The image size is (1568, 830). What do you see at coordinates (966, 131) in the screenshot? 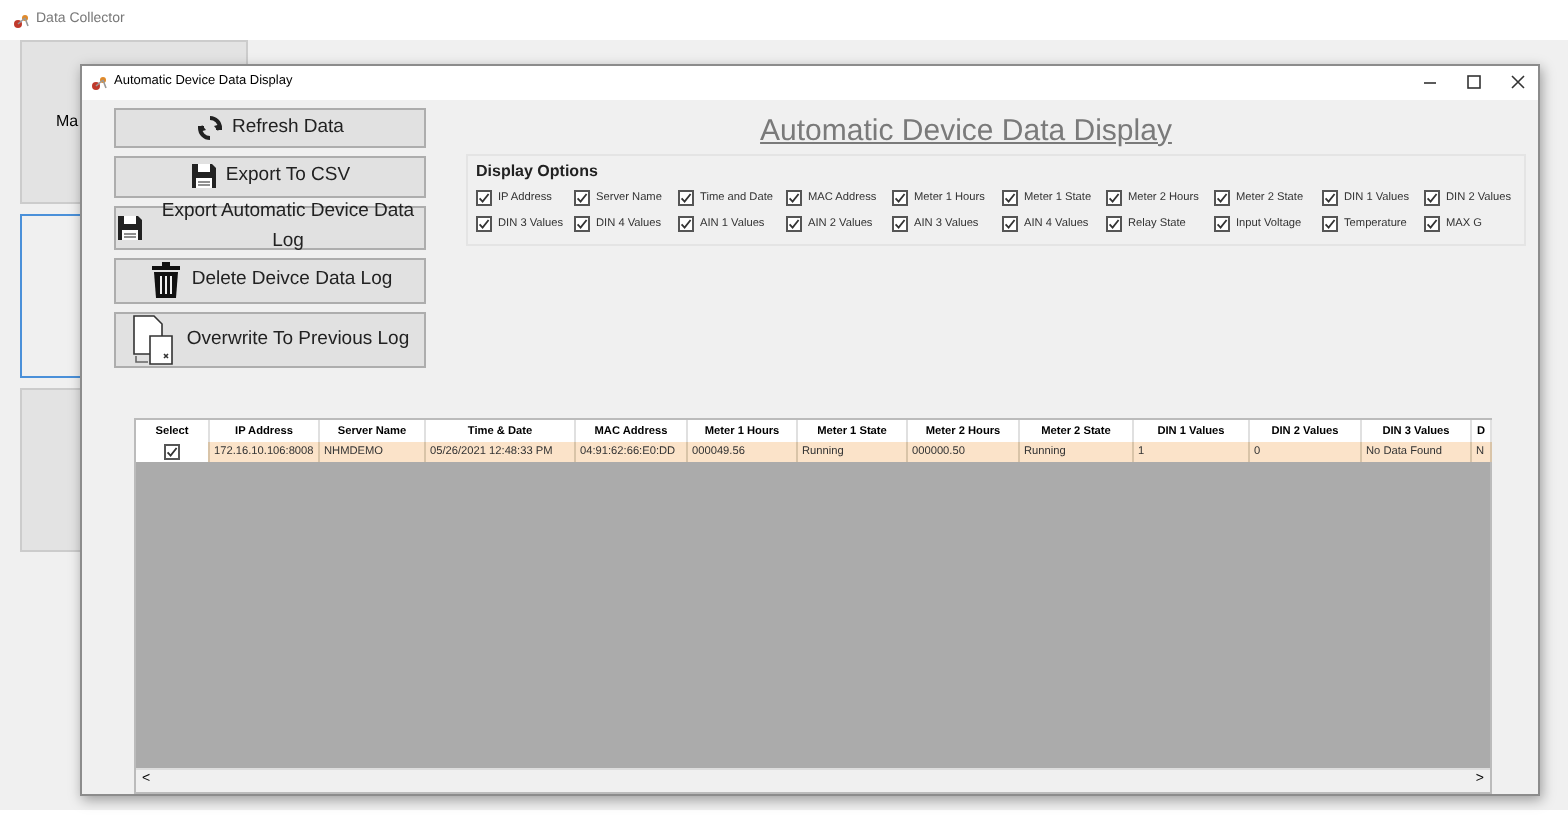
I see `page-heading: Automatic Device Data Display` at bounding box center [966, 131].